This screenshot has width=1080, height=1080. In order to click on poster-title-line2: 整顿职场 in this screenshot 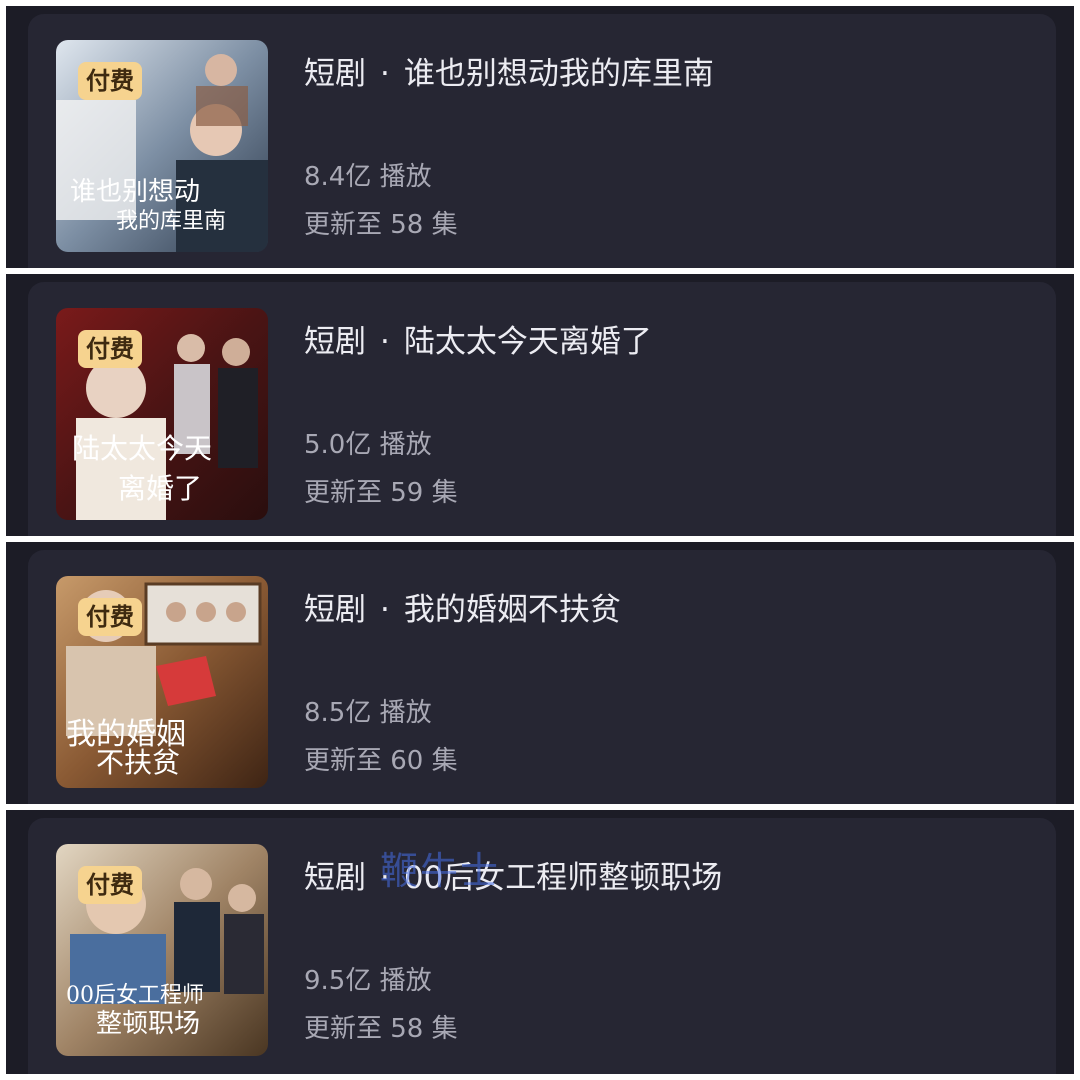, I will do `click(148, 1024)`.